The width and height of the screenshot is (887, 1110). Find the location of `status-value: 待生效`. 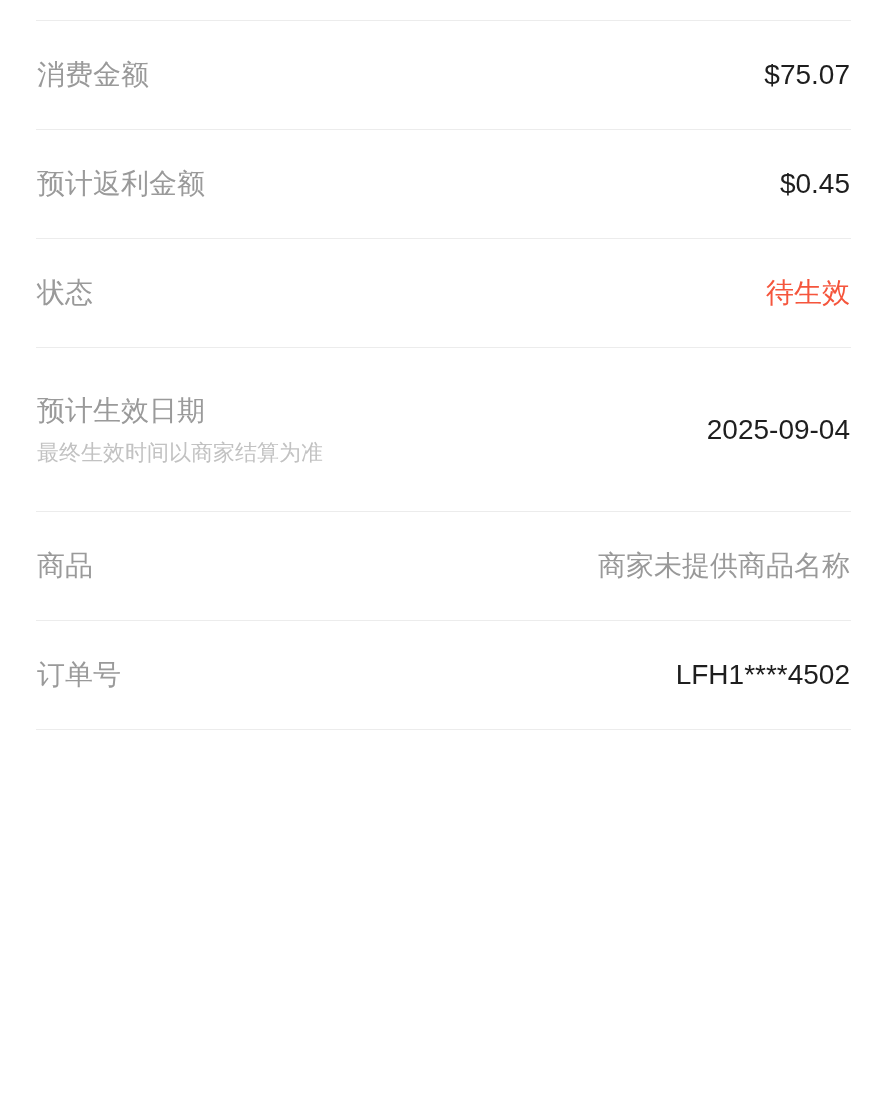

status-value: 待生效 is located at coordinates (808, 293).